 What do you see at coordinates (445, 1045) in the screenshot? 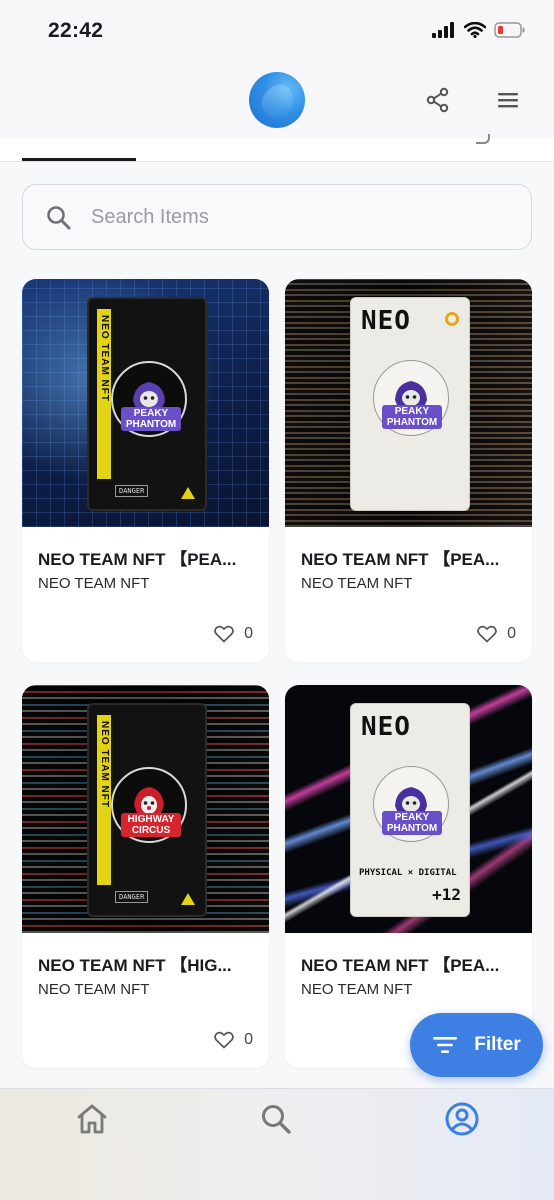
I see `filter-icon` at bounding box center [445, 1045].